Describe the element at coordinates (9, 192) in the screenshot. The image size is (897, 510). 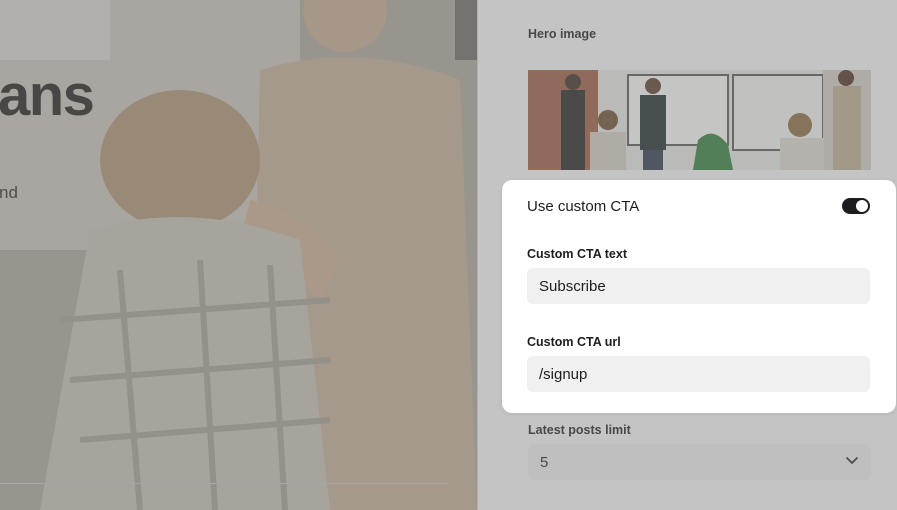
I see `preview-subtext: nd` at that location.